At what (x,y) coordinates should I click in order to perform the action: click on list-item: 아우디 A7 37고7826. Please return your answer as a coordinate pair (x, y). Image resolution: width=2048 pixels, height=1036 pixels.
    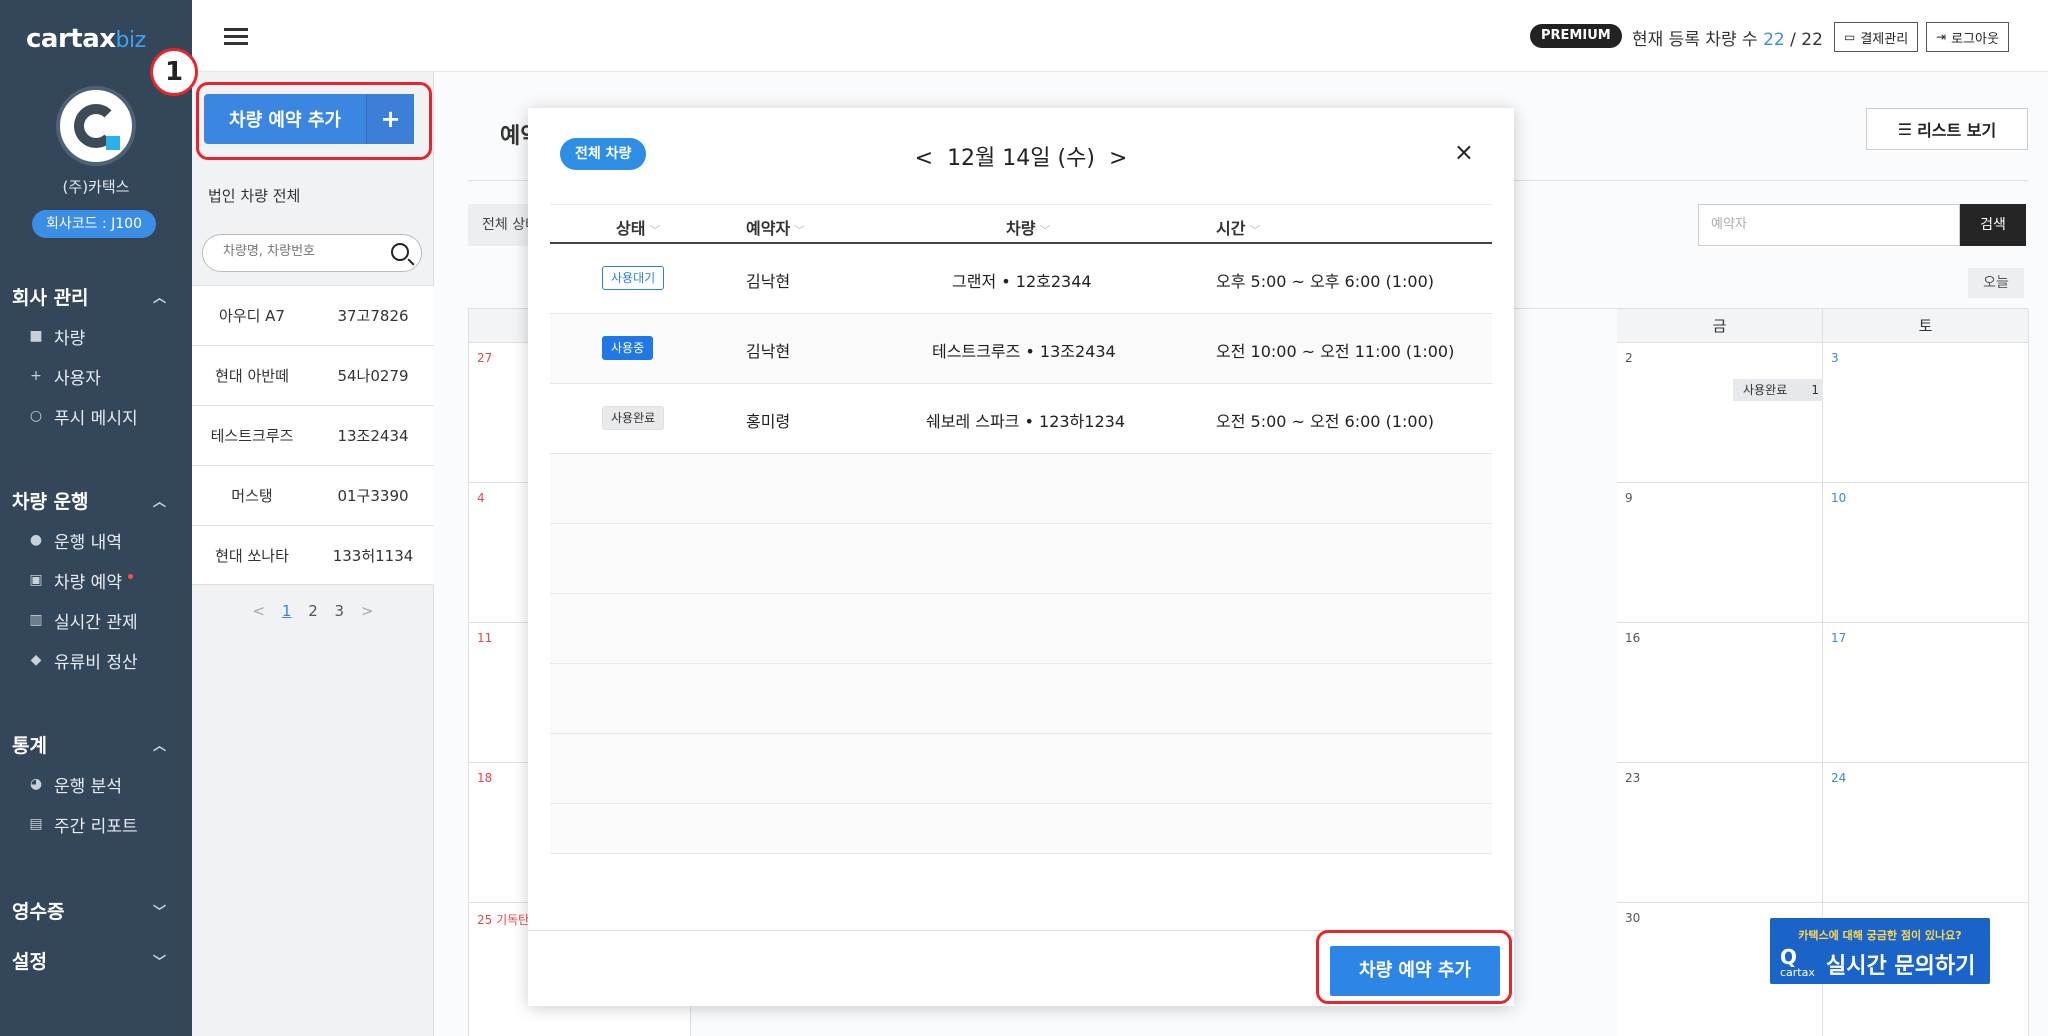
    Looking at the image, I should click on (313, 315).